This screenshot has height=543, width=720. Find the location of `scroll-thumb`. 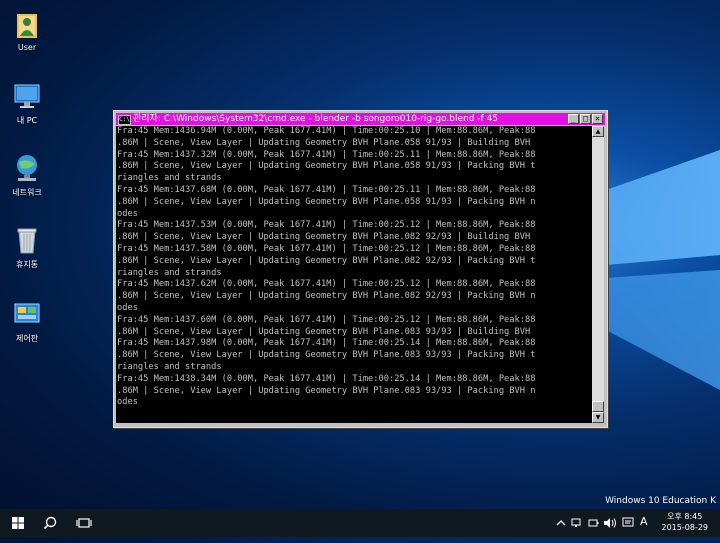

scroll-thumb is located at coordinates (598, 406).